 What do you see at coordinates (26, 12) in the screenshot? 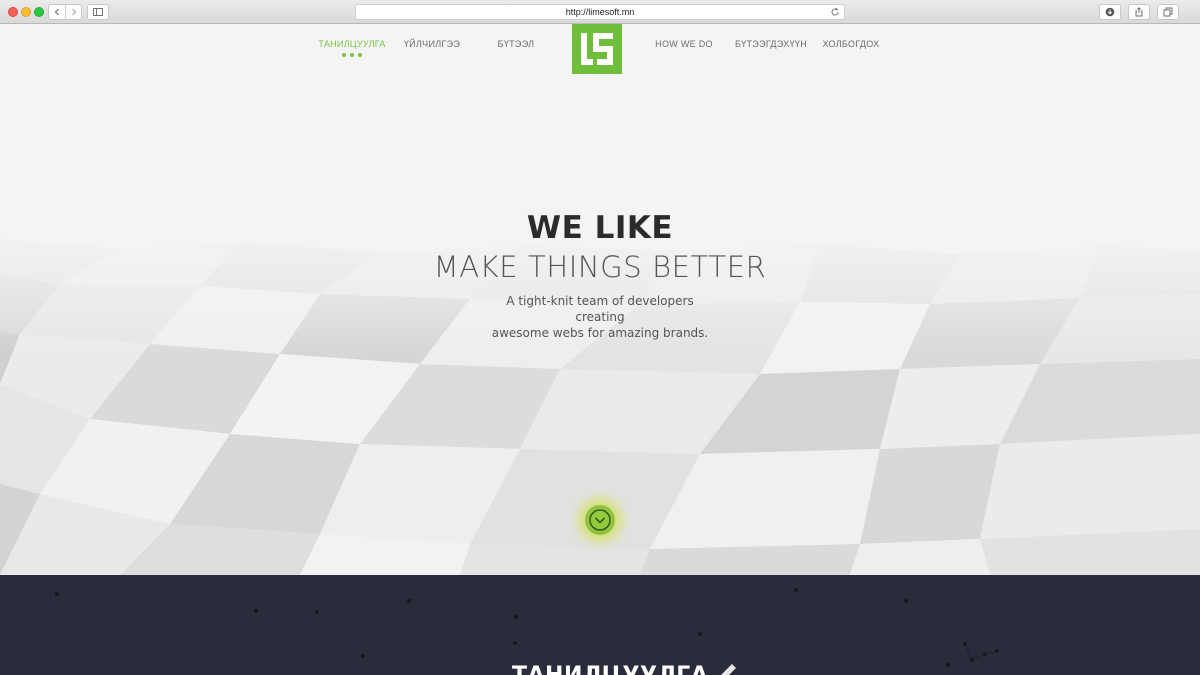
I see `minimize-window-button` at bounding box center [26, 12].